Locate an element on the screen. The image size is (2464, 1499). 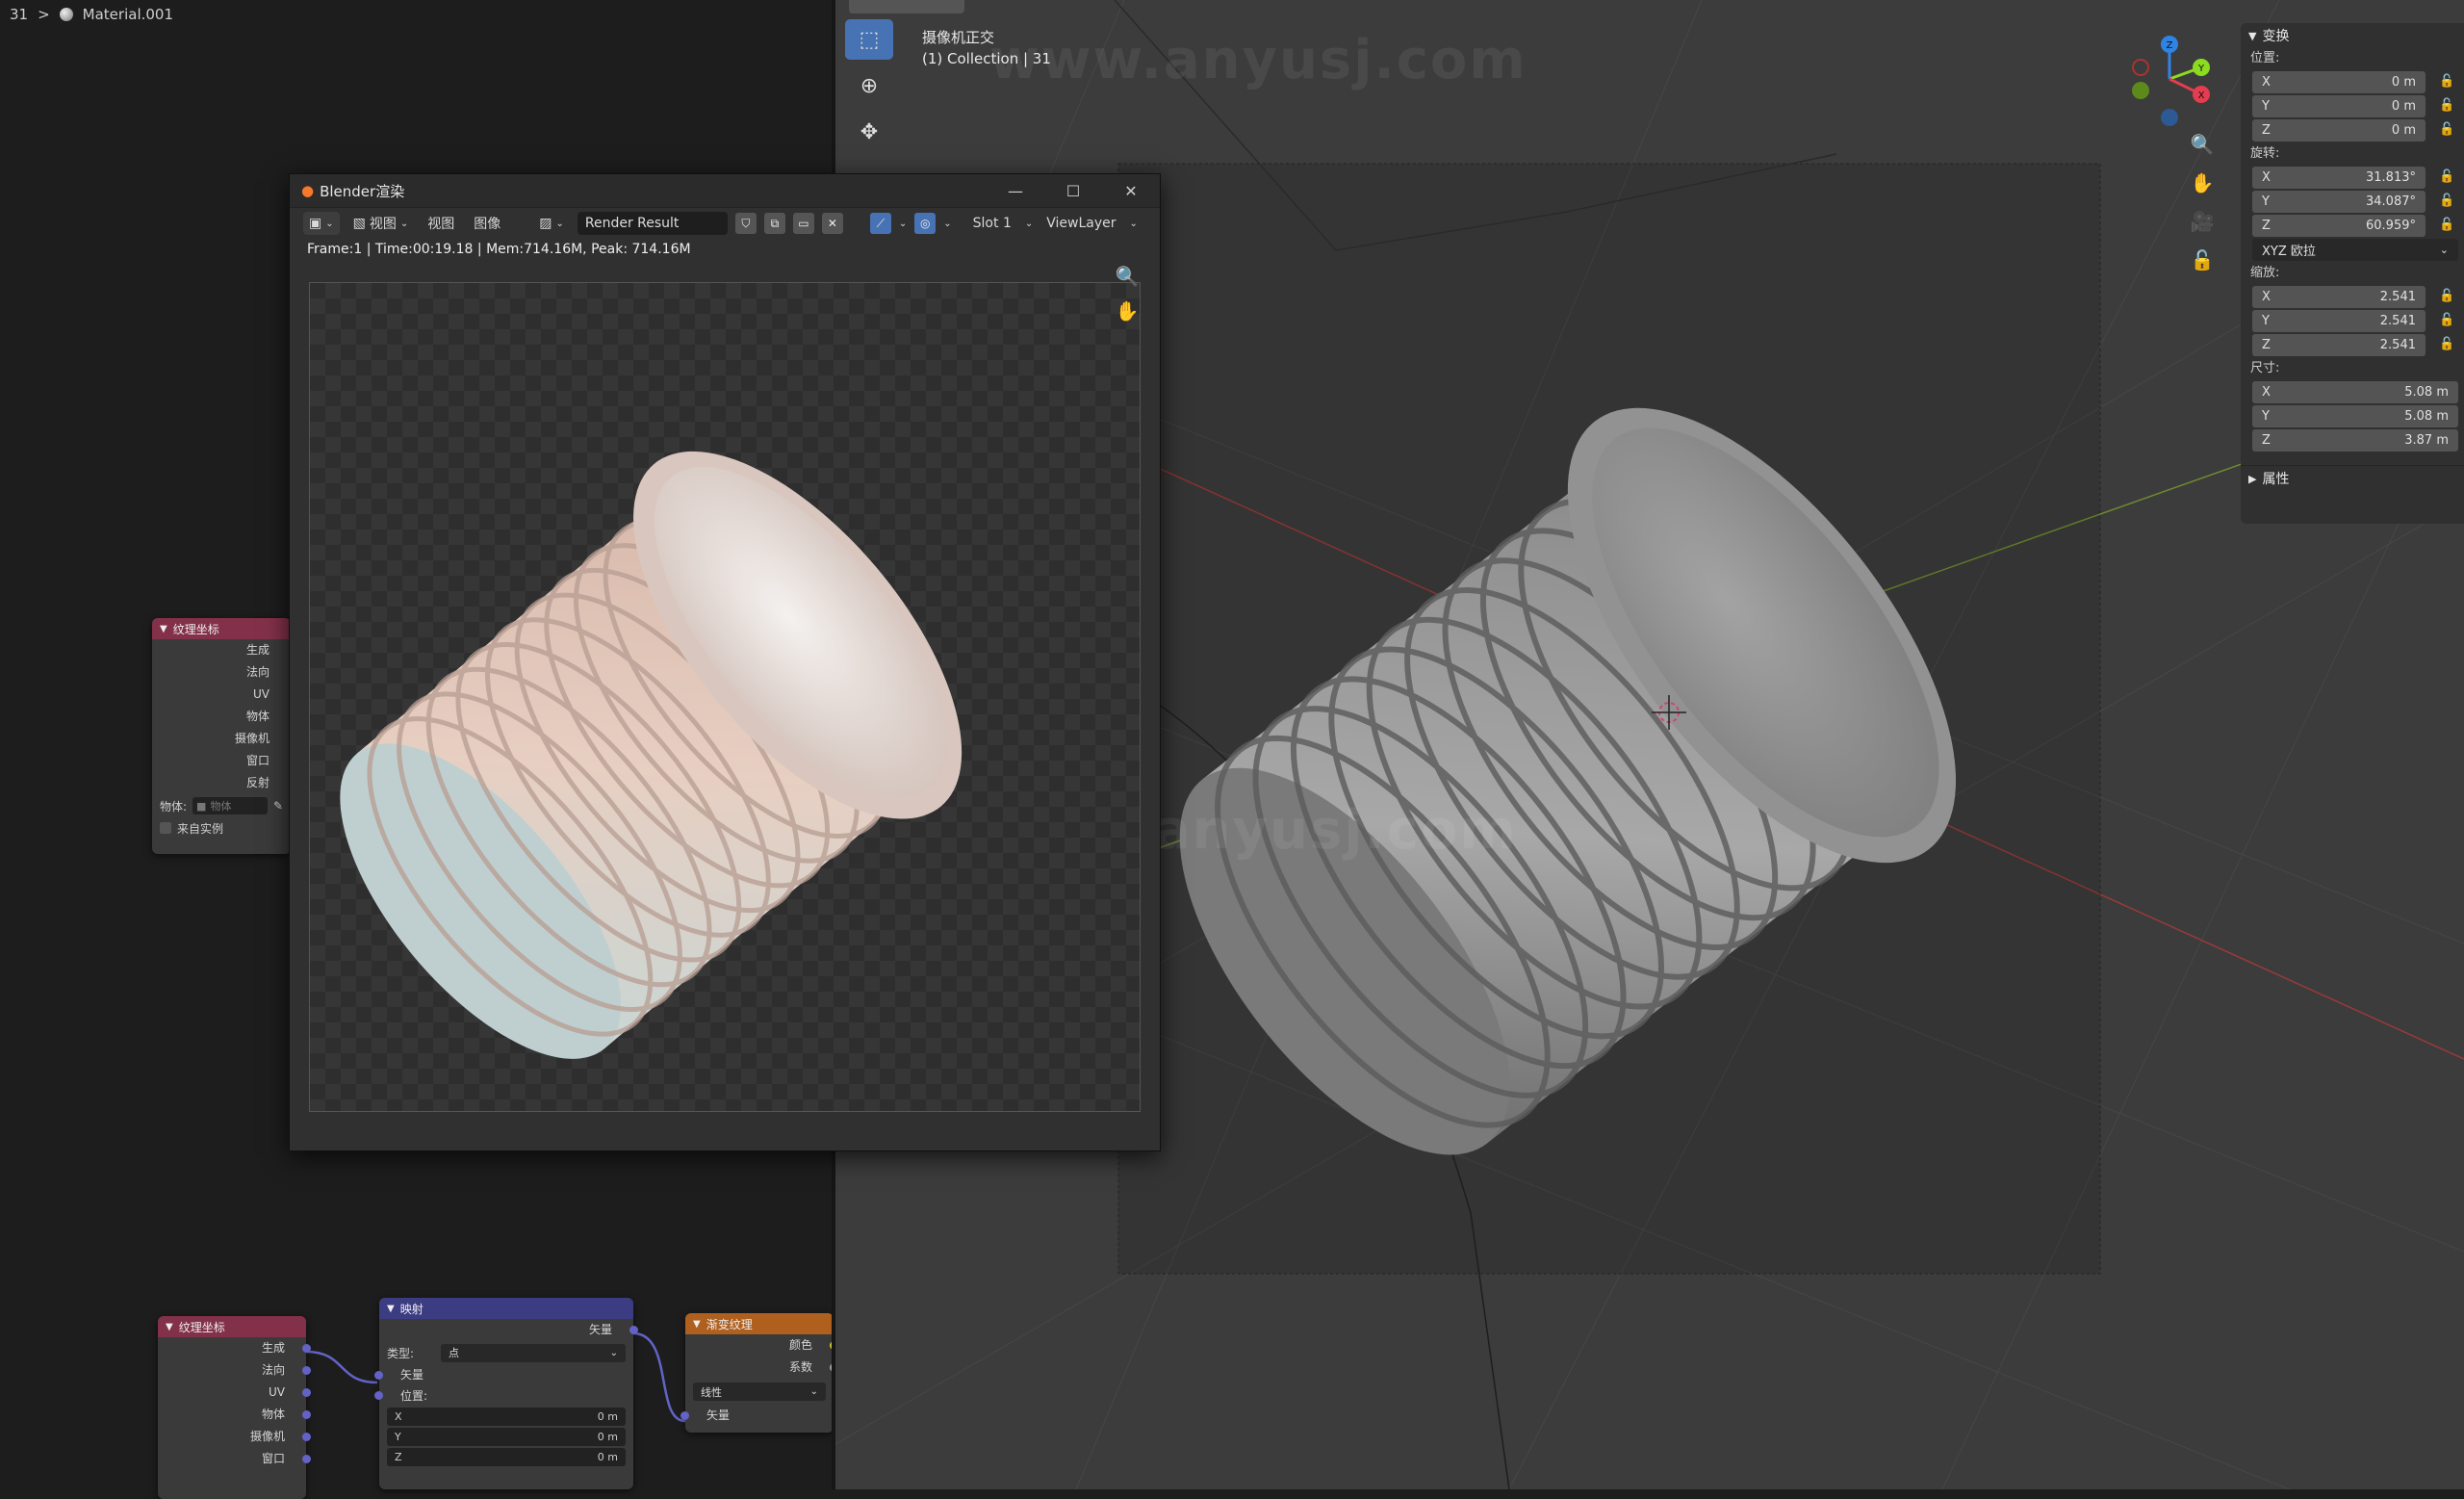
render-window-titlebar: ● Blender渲染 — ☐ ✕ is located at coordinates (725, 191).